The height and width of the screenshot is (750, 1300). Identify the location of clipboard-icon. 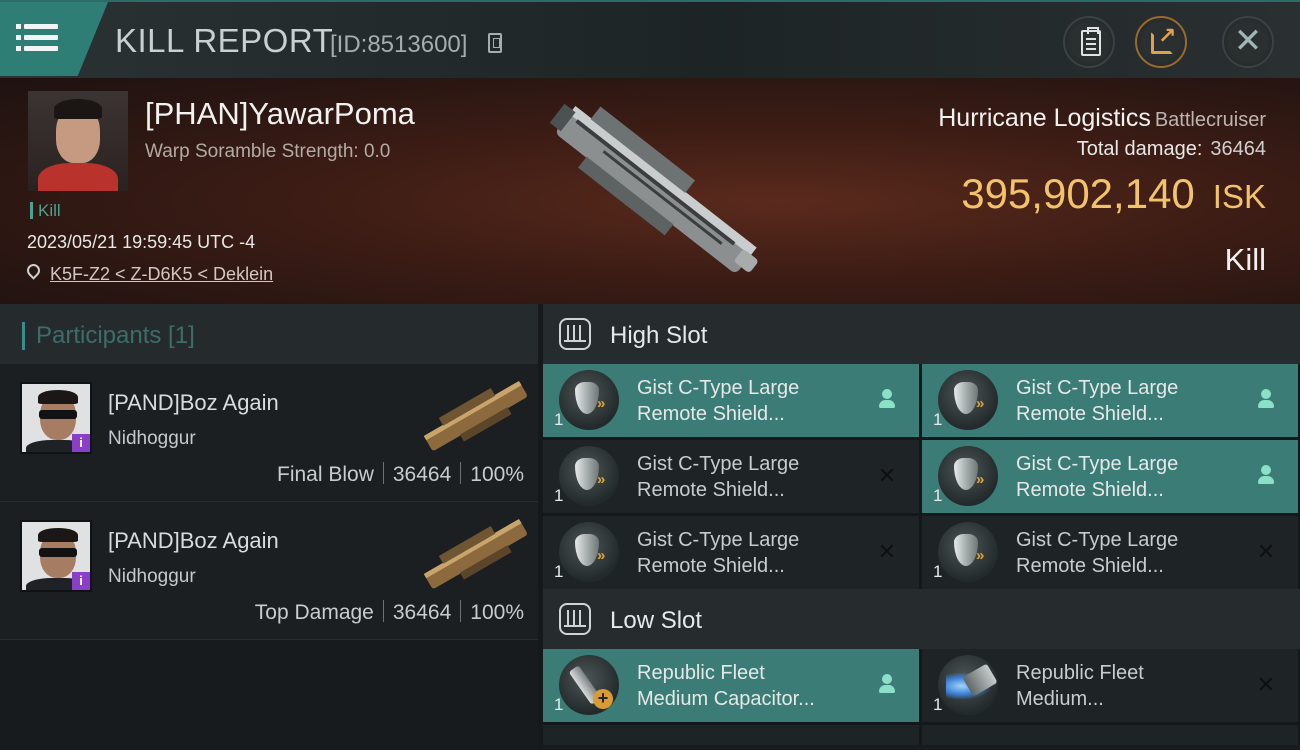
(1091, 41).